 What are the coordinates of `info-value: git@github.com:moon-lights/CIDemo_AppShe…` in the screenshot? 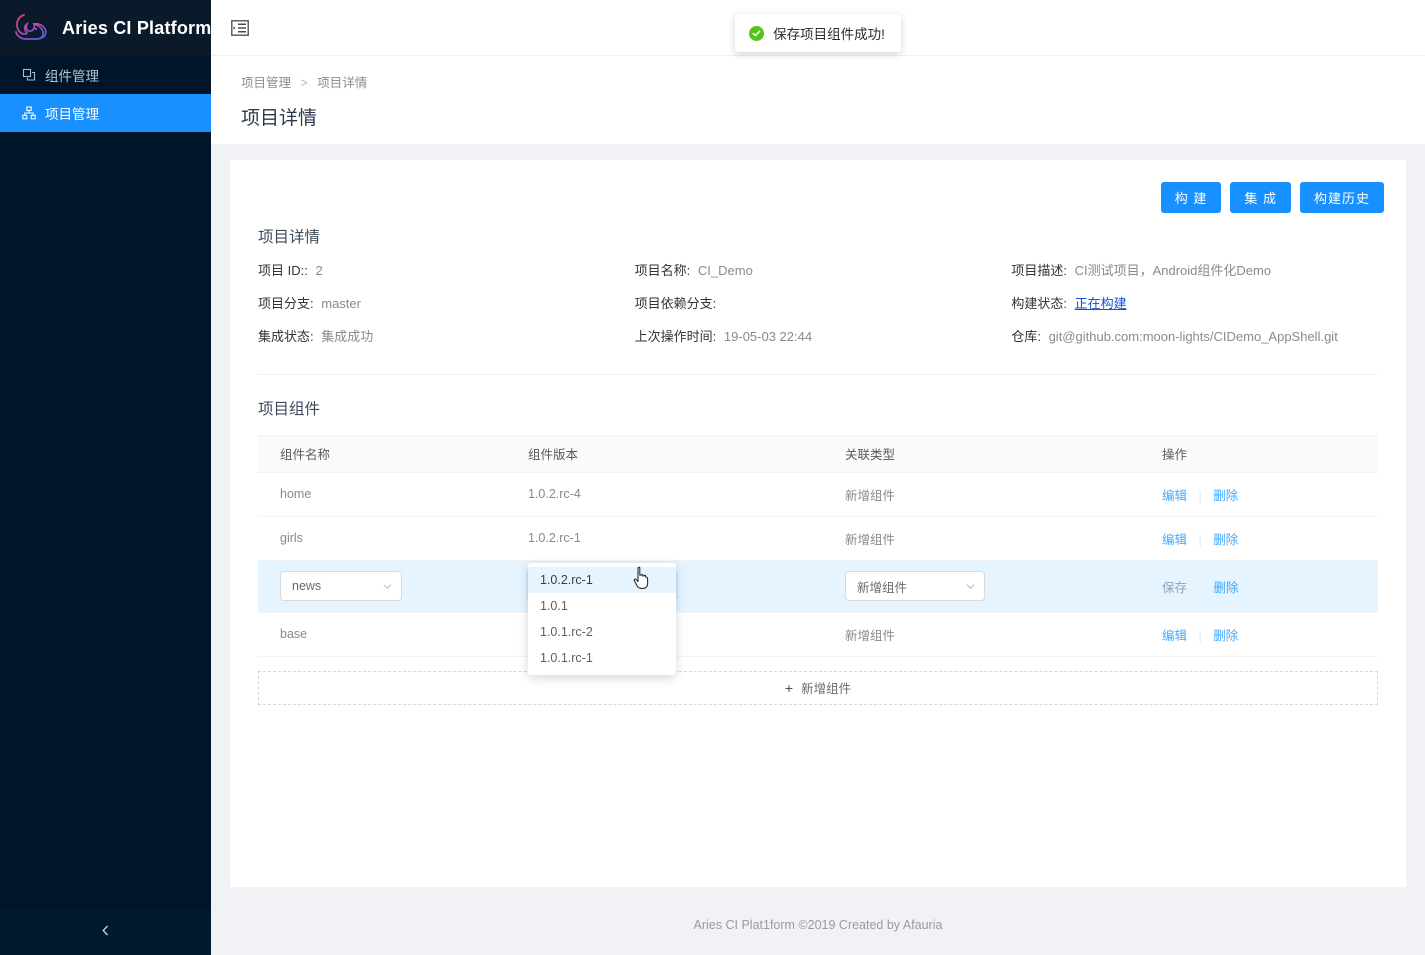 It's located at (1193, 336).